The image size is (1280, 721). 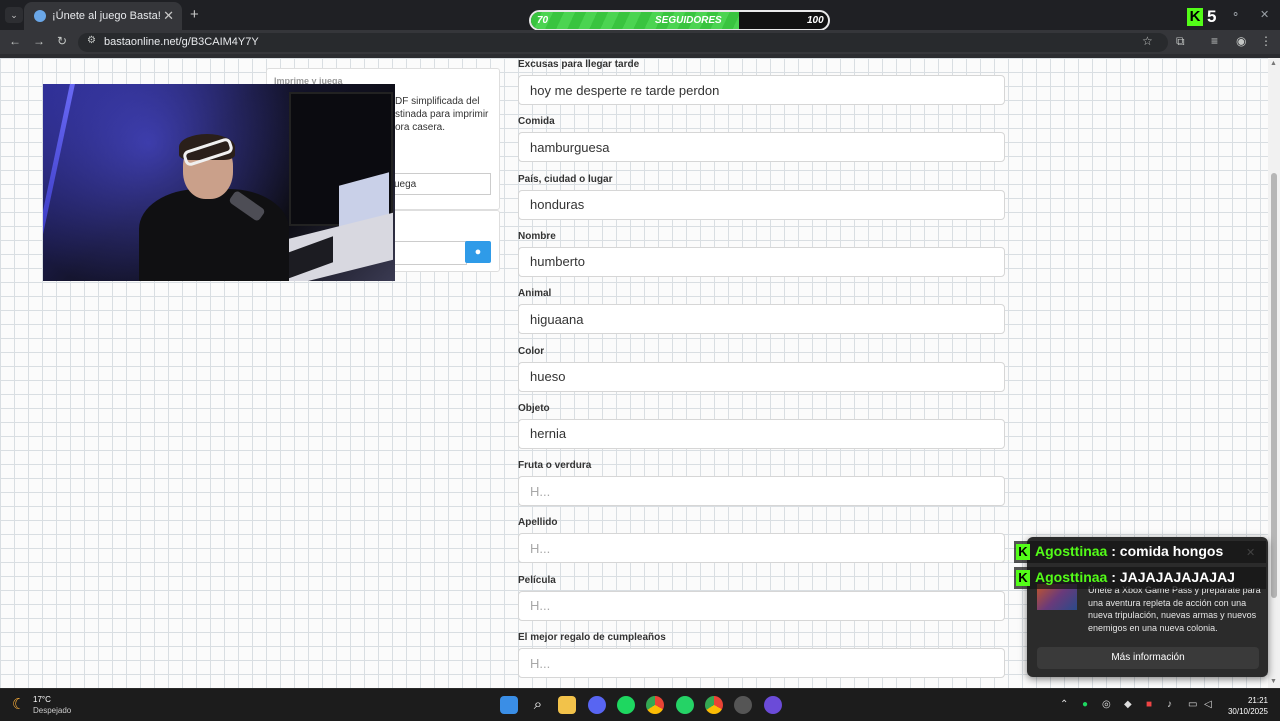 What do you see at coordinates (1180, 41) in the screenshot?
I see `extensions-icon: ⧉` at bounding box center [1180, 41].